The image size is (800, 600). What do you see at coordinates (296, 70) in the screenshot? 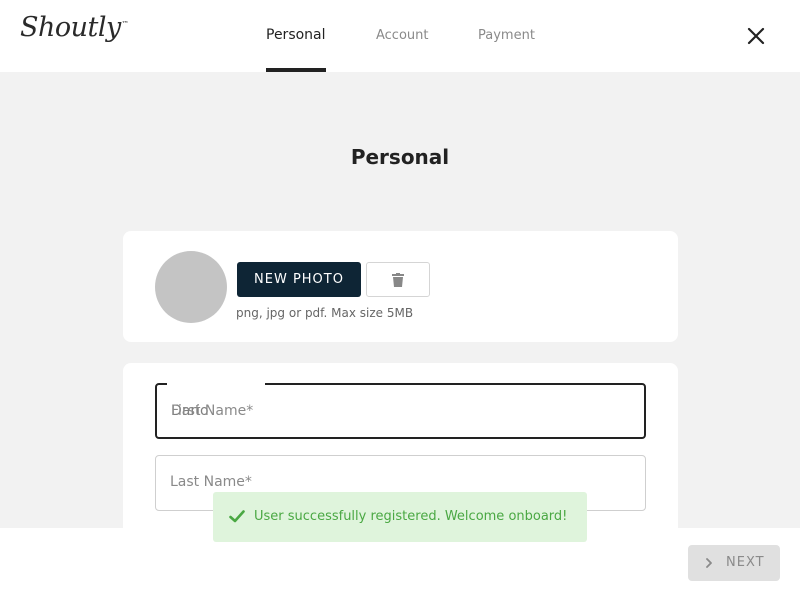
I see `active-tab-indicator` at bounding box center [296, 70].